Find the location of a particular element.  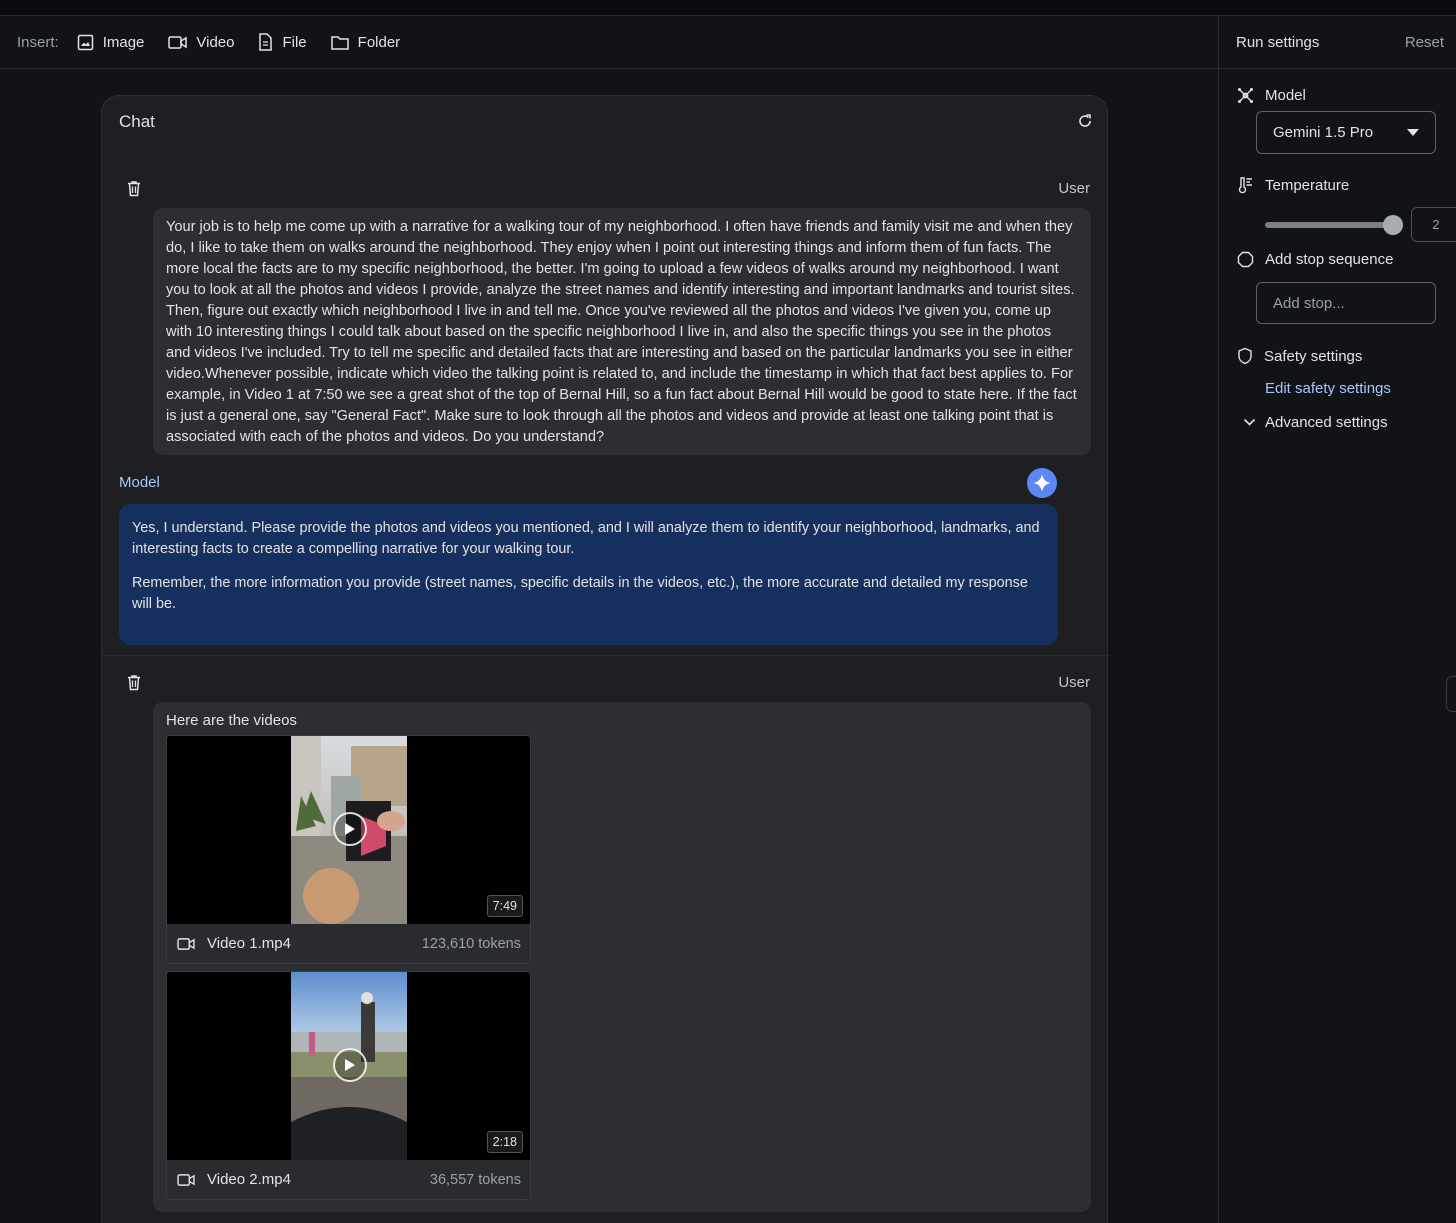

turn-3-text: Here are the videos is located at coordinates (231, 720).